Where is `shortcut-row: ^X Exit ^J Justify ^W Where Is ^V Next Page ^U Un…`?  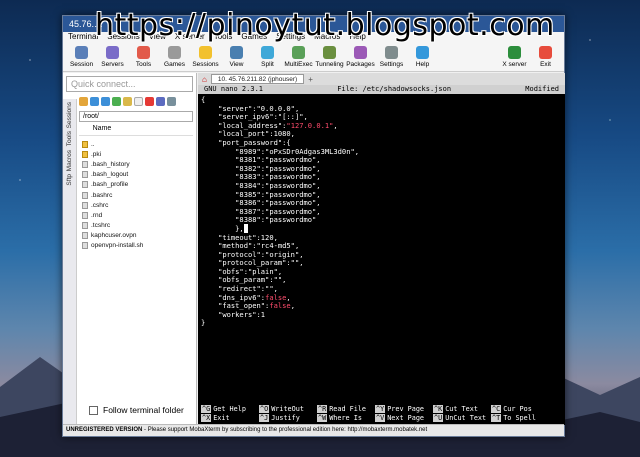 shortcut-row: ^X Exit ^J Justify ^W Where Is ^V Next Page ^U Un… is located at coordinates (381, 418).